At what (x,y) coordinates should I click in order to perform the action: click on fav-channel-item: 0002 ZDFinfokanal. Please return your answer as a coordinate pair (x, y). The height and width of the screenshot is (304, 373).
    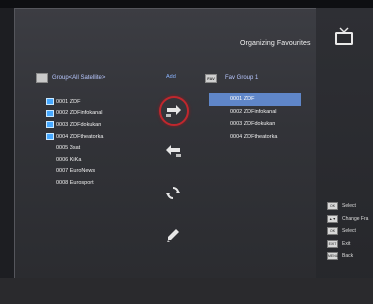
    Looking at the image, I should click on (255, 112).